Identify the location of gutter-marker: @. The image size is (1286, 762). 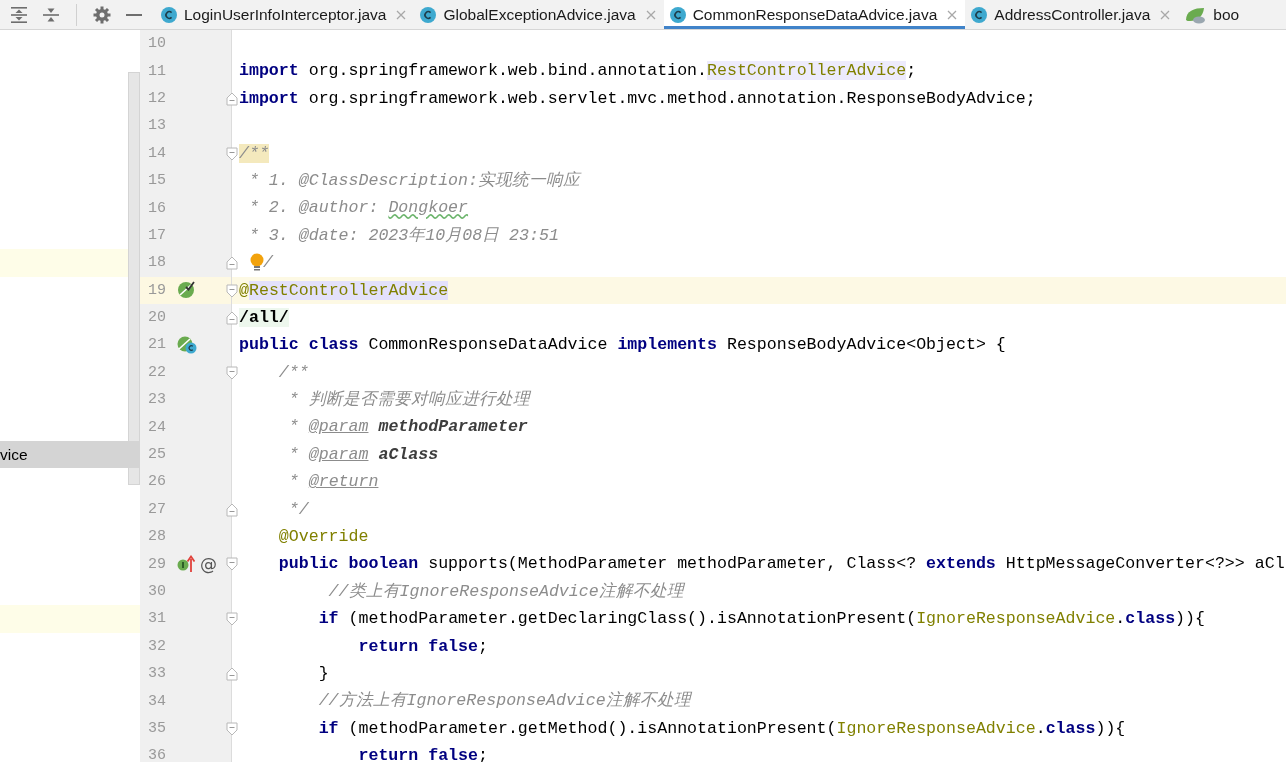
(208, 564).